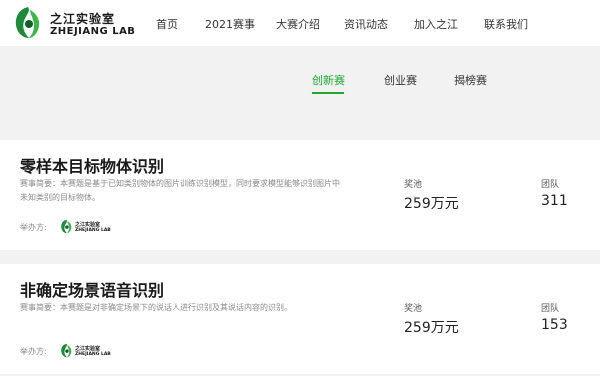  What do you see at coordinates (470, 80) in the screenshot?
I see `tab-challenge: 揭榜赛` at bounding box center [470, 80].